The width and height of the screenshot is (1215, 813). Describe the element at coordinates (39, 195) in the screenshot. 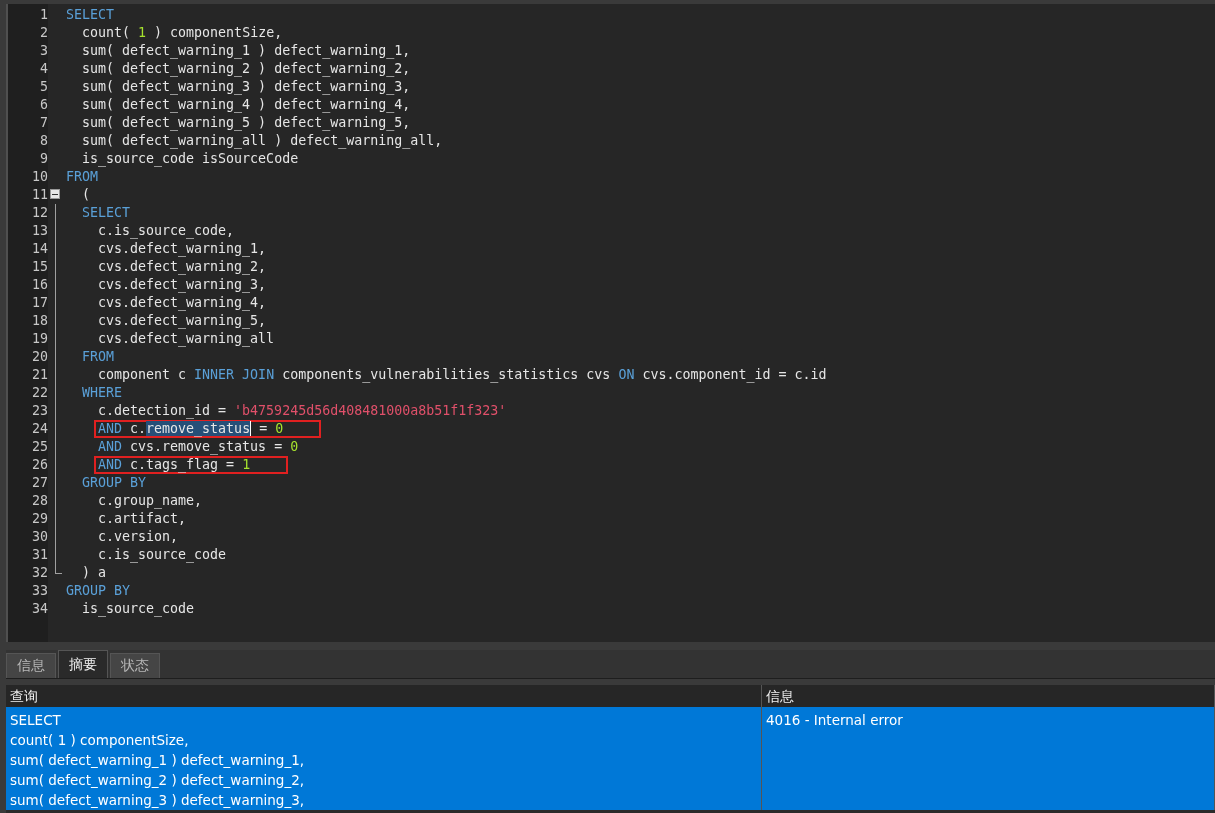

I see `line-number: 11` at that location.